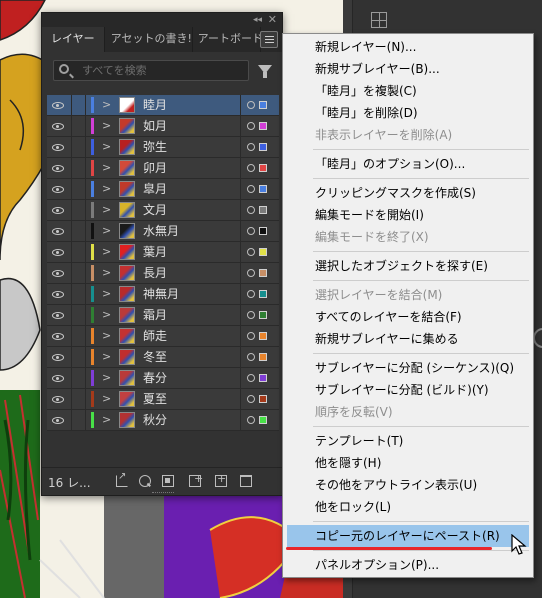 The image size is (542, 598). Describe the element at coordinates (162, 70) in the screenshot. I see `search-input` at that location.